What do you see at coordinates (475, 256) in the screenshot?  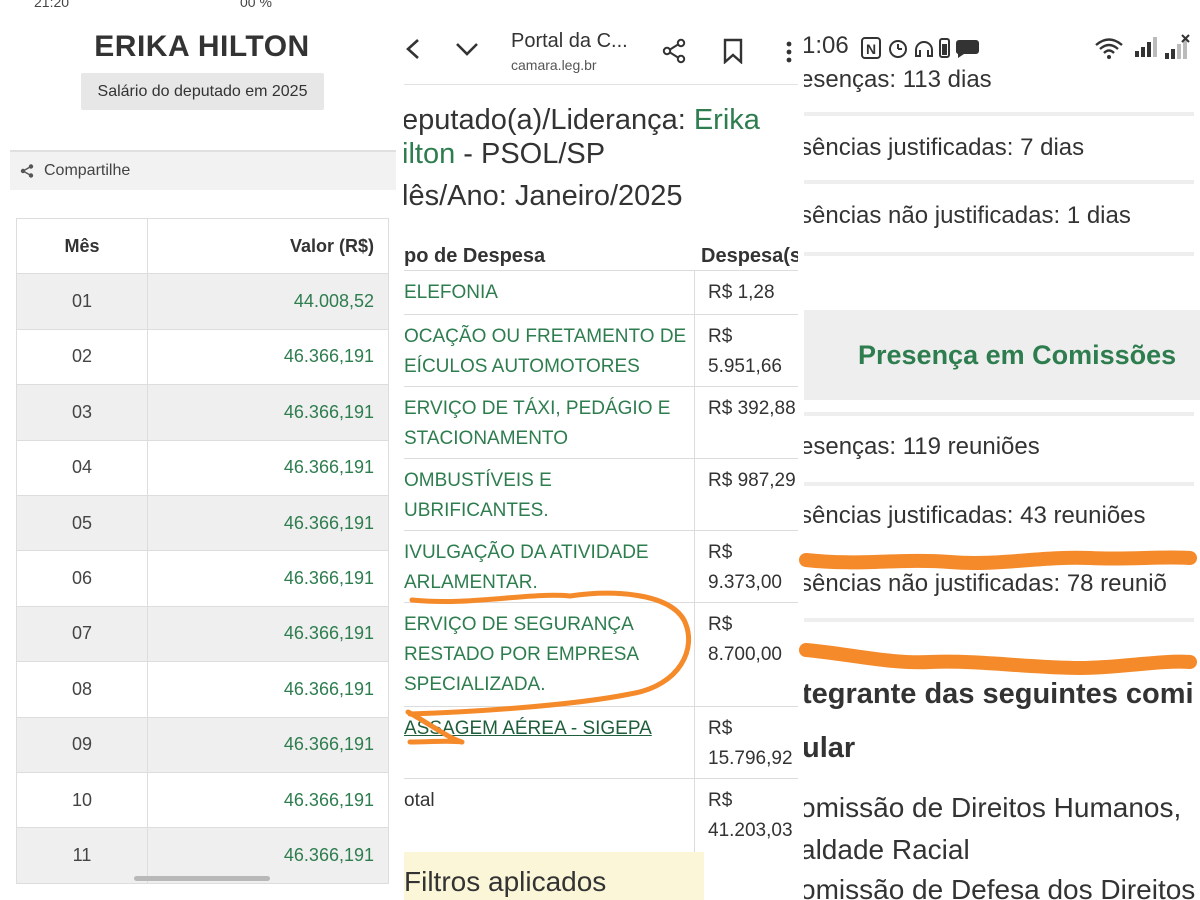 I see `column-header-type: po de Despesa` at bounding box center [475, 256].